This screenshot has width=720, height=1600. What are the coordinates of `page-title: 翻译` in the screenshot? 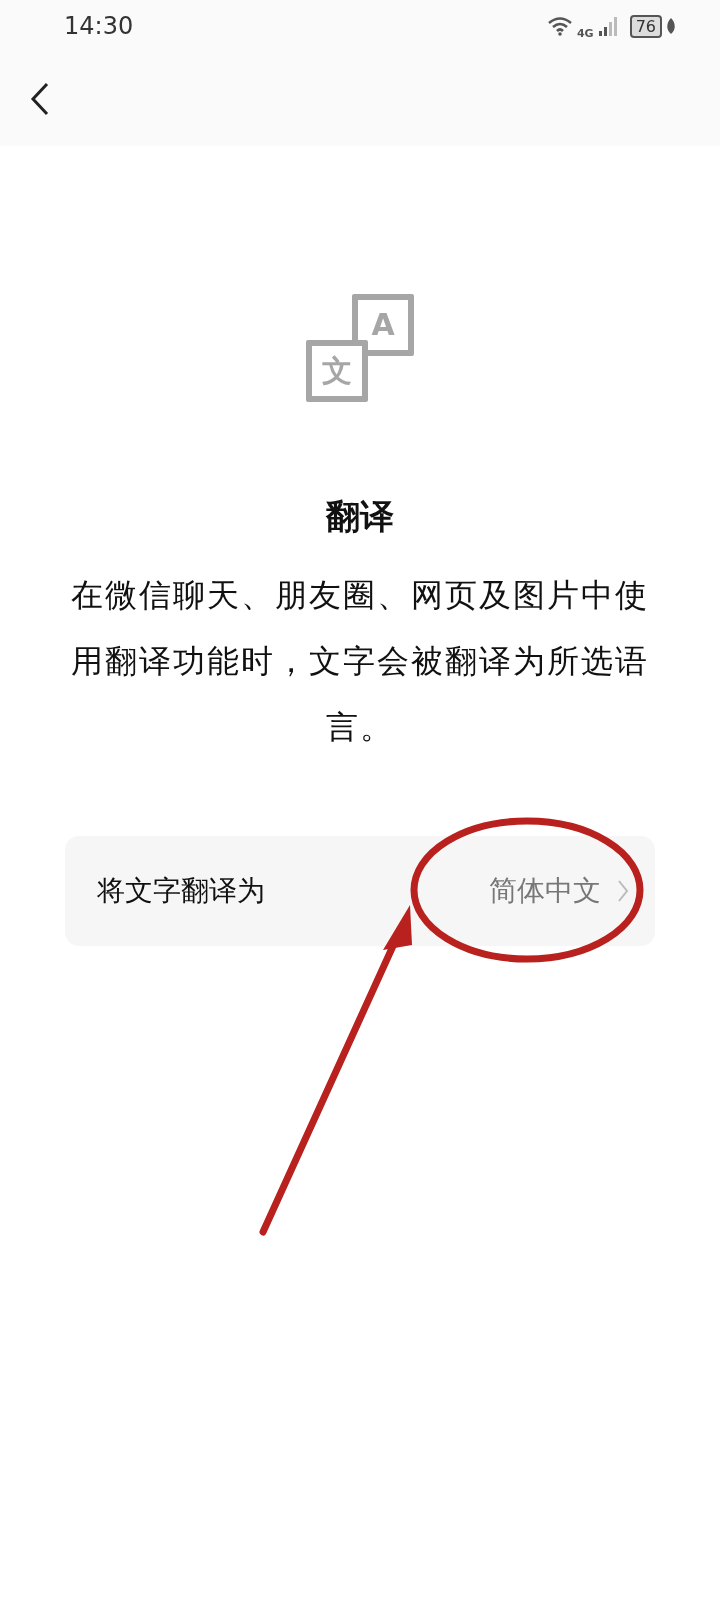 It's located at (360, 516).